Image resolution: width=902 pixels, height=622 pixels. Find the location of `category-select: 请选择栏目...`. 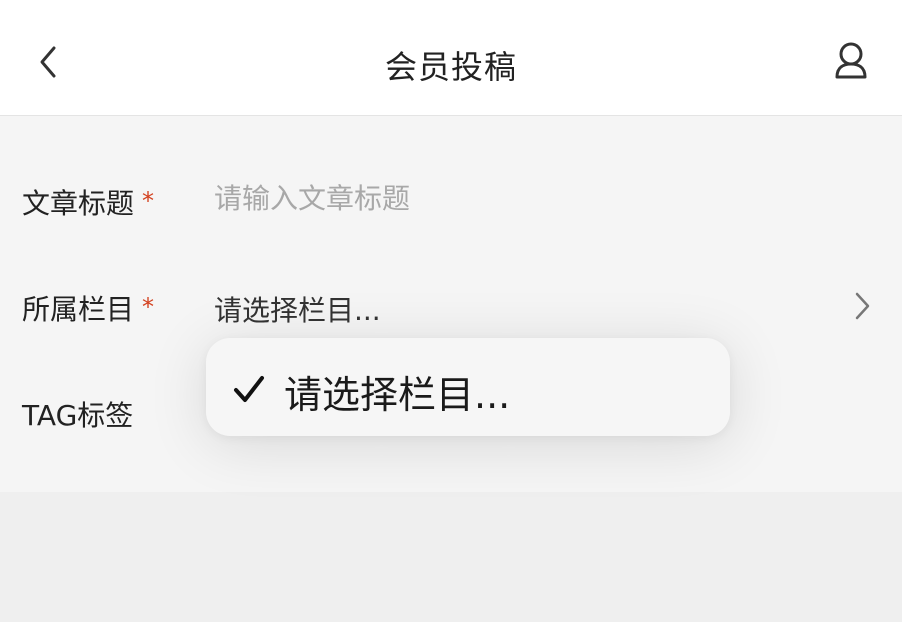

category-select: 请选择栏目... is located at coordinates (297, 309).